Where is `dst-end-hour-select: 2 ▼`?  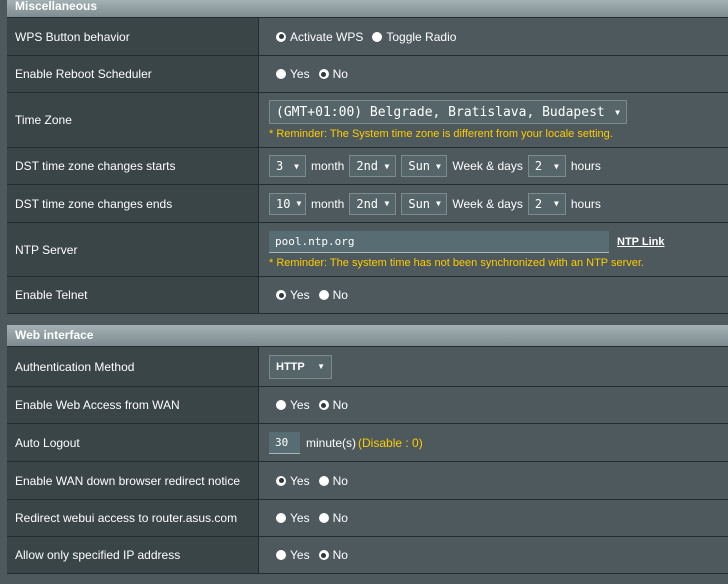
dst-end-hour-select: 2 ▼ is located at coordinates (546, 203).